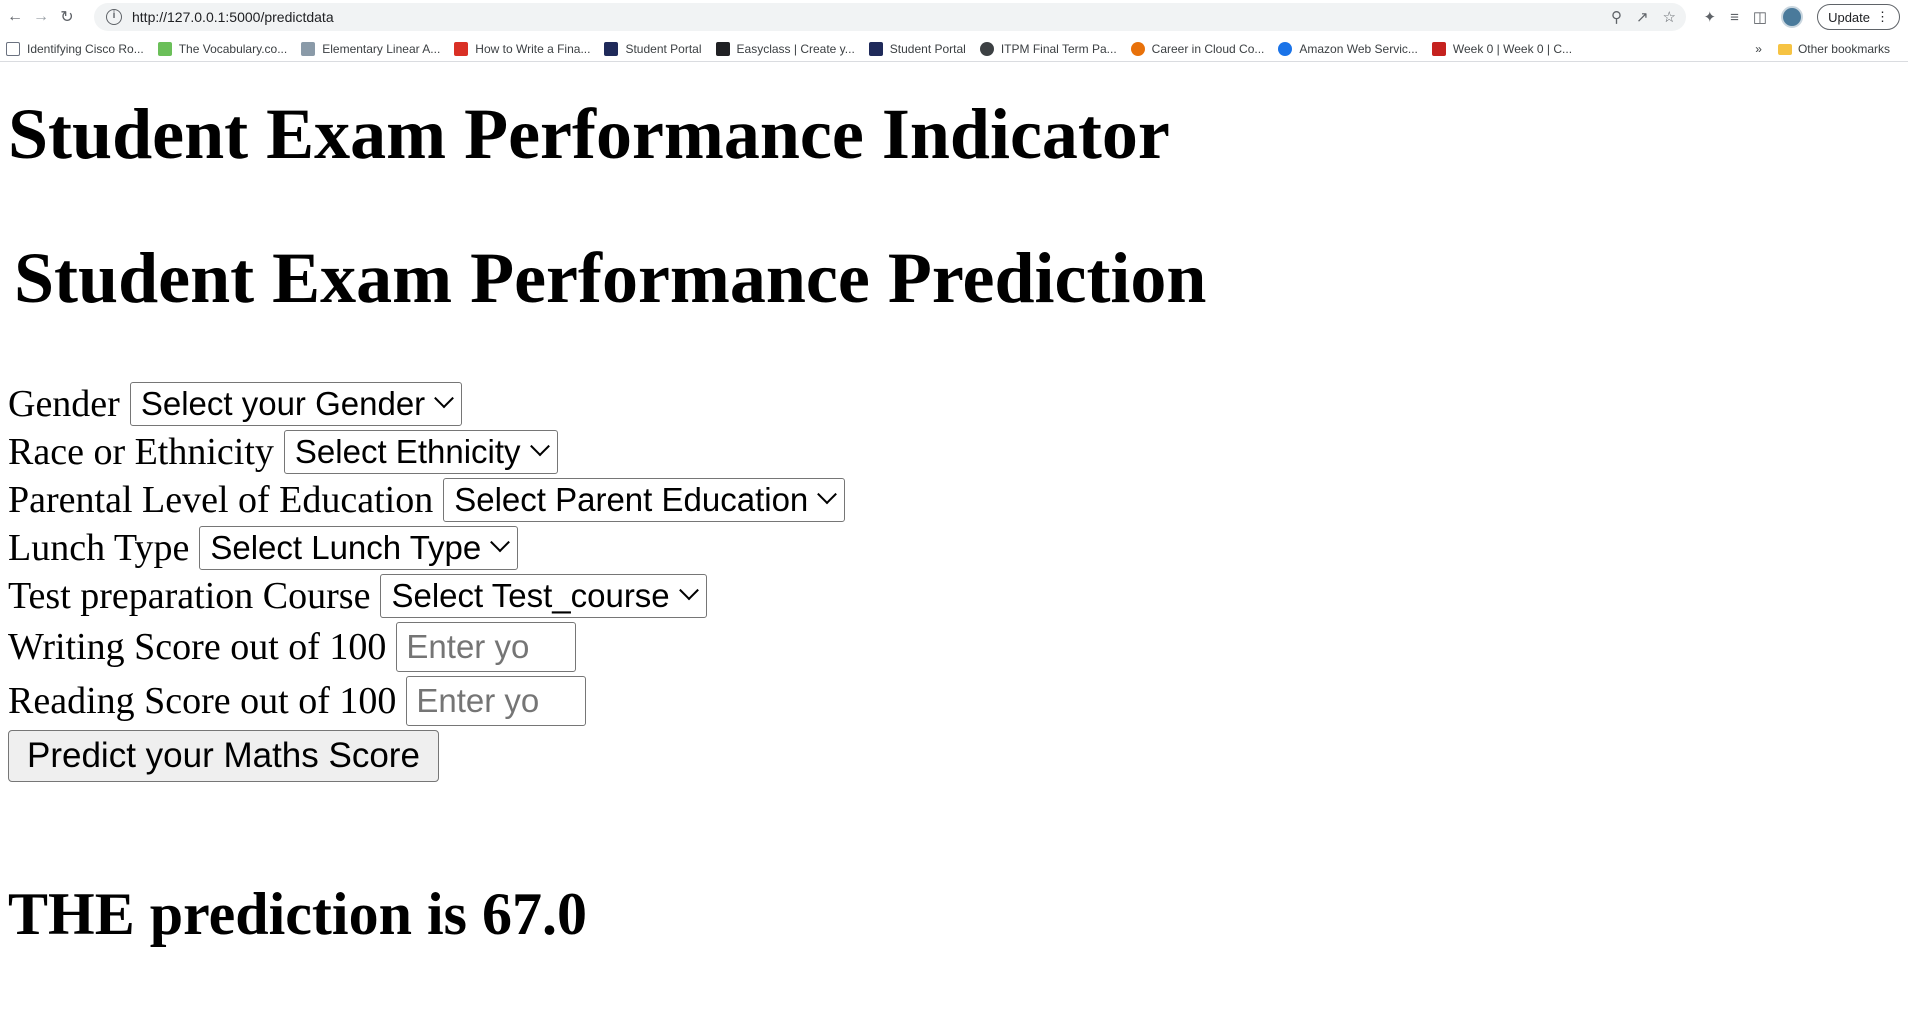  What do you see at coordinates (1843, 49) in the screenshot?
I see `other-bookmarks-label: Other bookmarks` at bounding box center [1843, 49].